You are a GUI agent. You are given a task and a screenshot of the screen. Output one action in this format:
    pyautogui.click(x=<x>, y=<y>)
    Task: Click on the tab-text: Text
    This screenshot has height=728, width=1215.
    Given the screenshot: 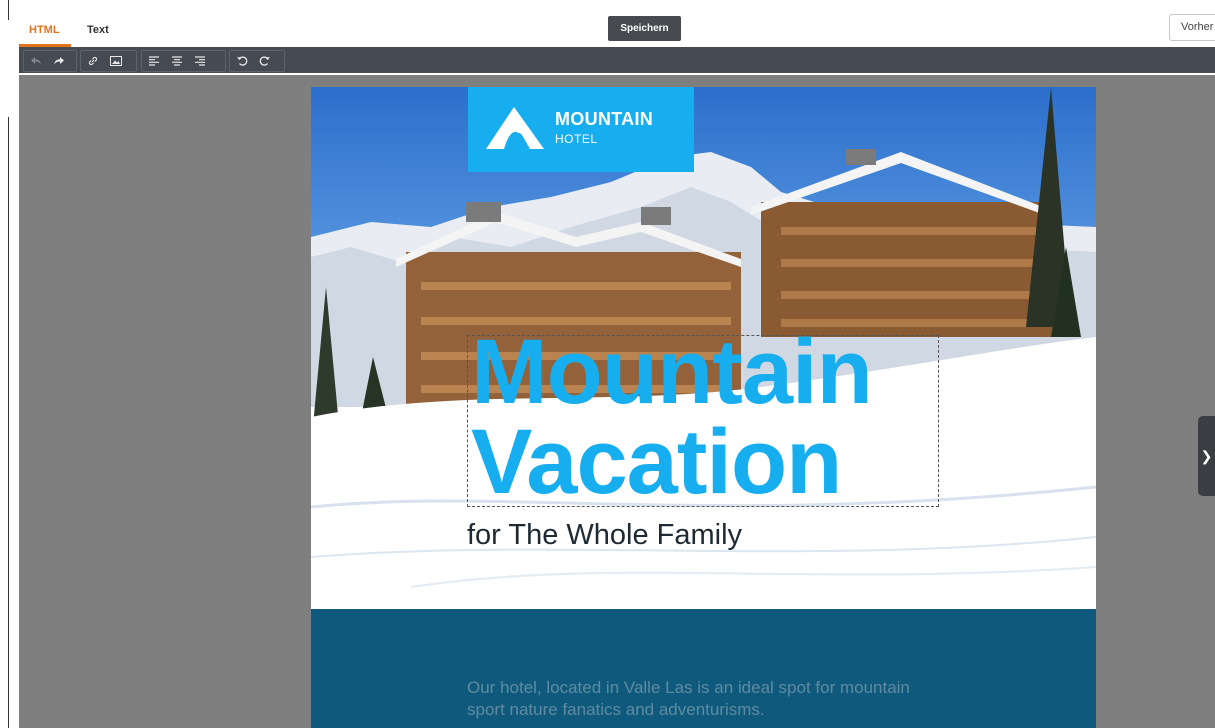 What is the action you would take?
    pyautogui.click(x=98, y=30)
    